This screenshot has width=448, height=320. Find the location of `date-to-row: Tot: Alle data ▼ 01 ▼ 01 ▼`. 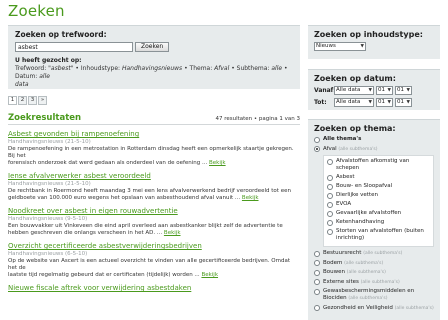

date-to-row: Tot: Alle data ▼ 01 ▼ 01 ▼ is located at coordinates (374, 102).